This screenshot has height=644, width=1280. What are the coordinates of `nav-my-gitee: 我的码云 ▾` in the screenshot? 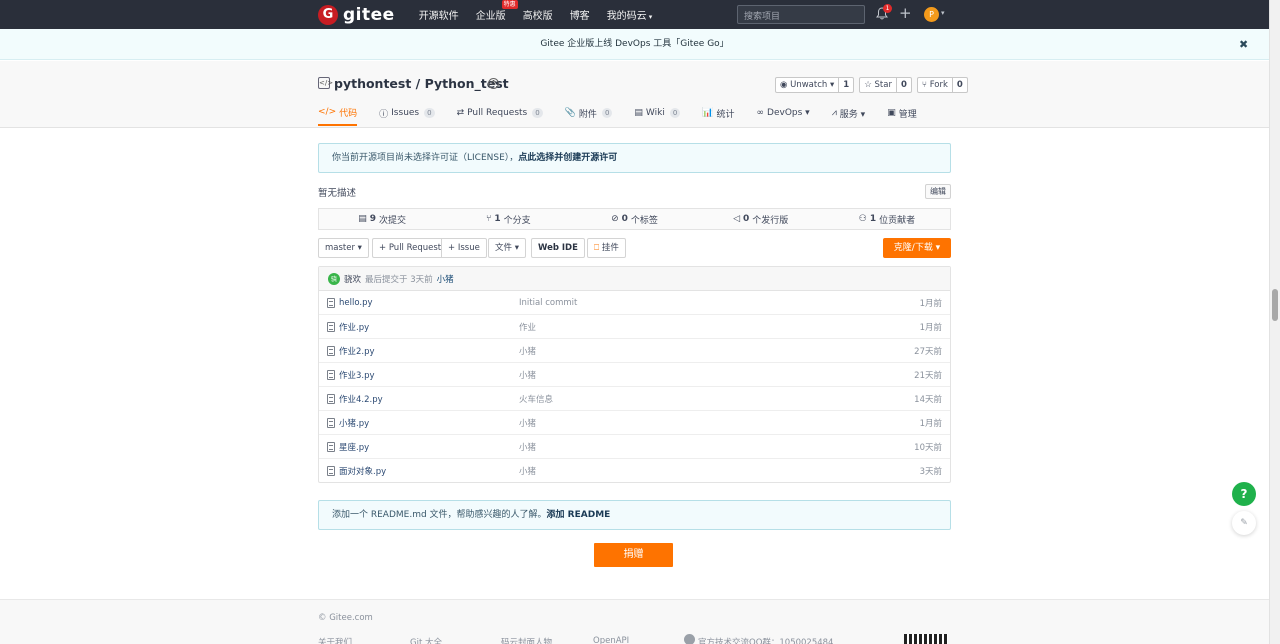 It's located at (630, 14).